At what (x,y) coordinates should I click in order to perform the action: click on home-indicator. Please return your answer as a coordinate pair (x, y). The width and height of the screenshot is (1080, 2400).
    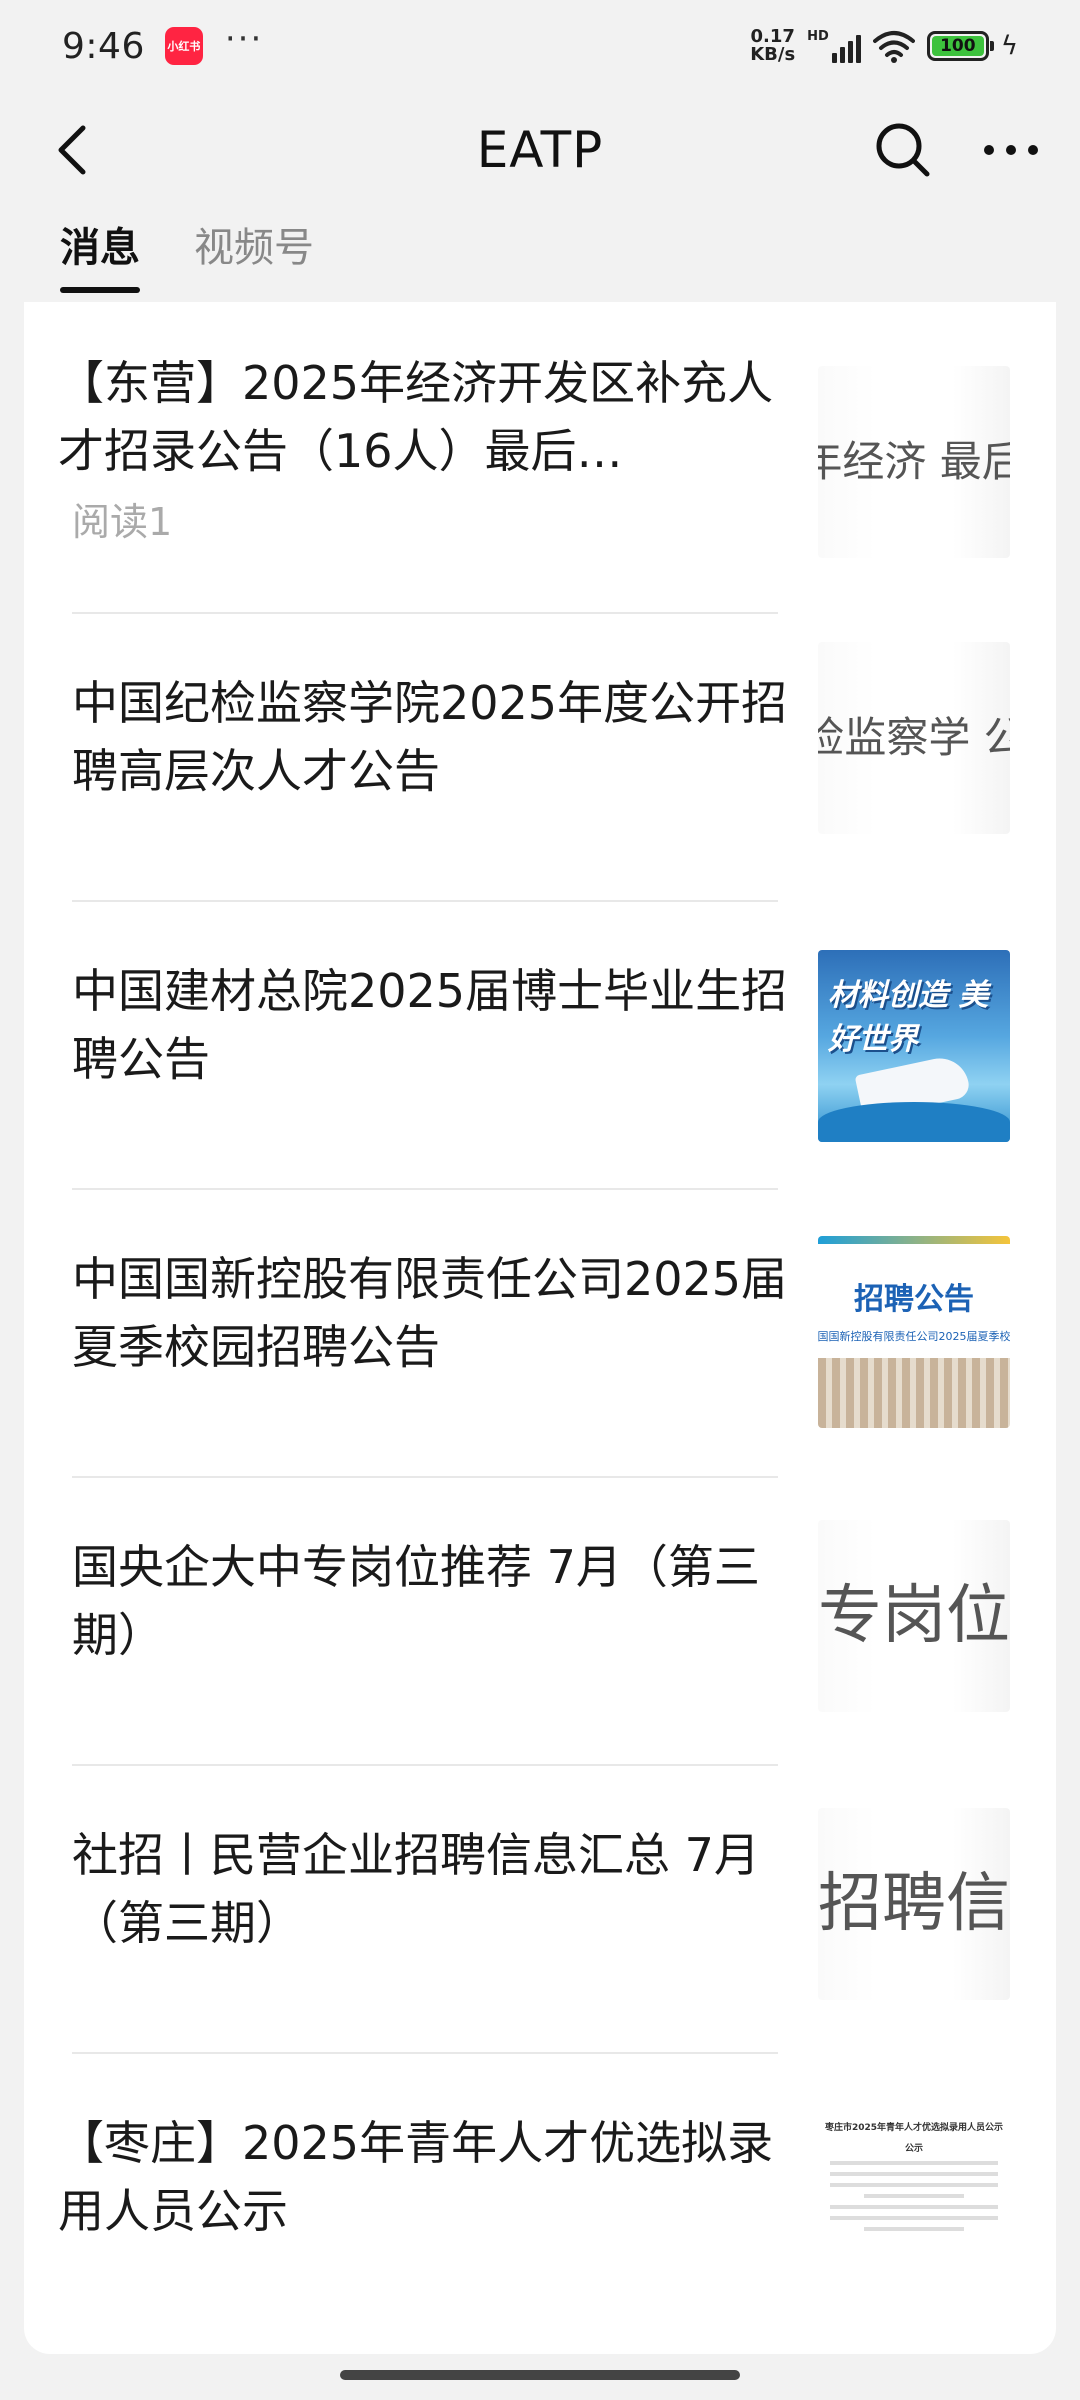
    Looking at the image, I should click on (540, 2375).